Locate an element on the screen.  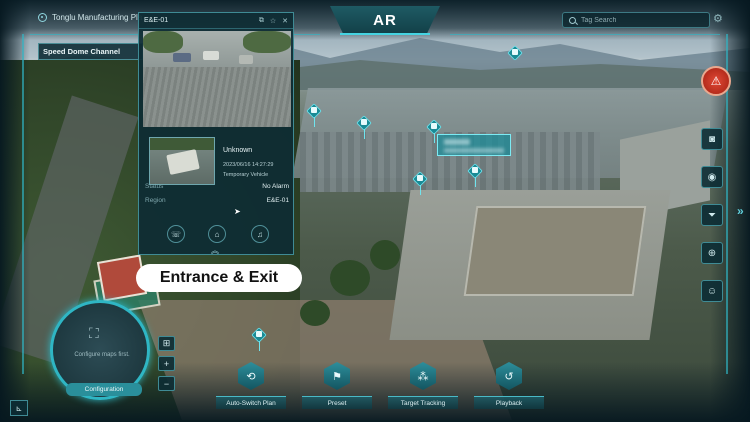
chevron-up-icon: ︽ is located at coordinates (215, 250).